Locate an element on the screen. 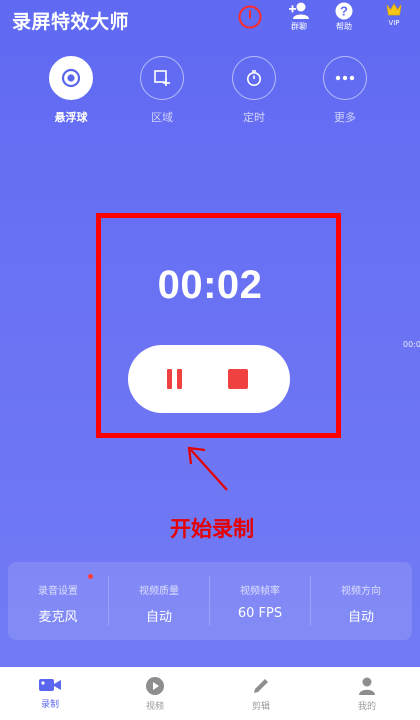 The width and height of the screenshot is (420, 720). vip-label: VIP is located at coordinates (394, 23).